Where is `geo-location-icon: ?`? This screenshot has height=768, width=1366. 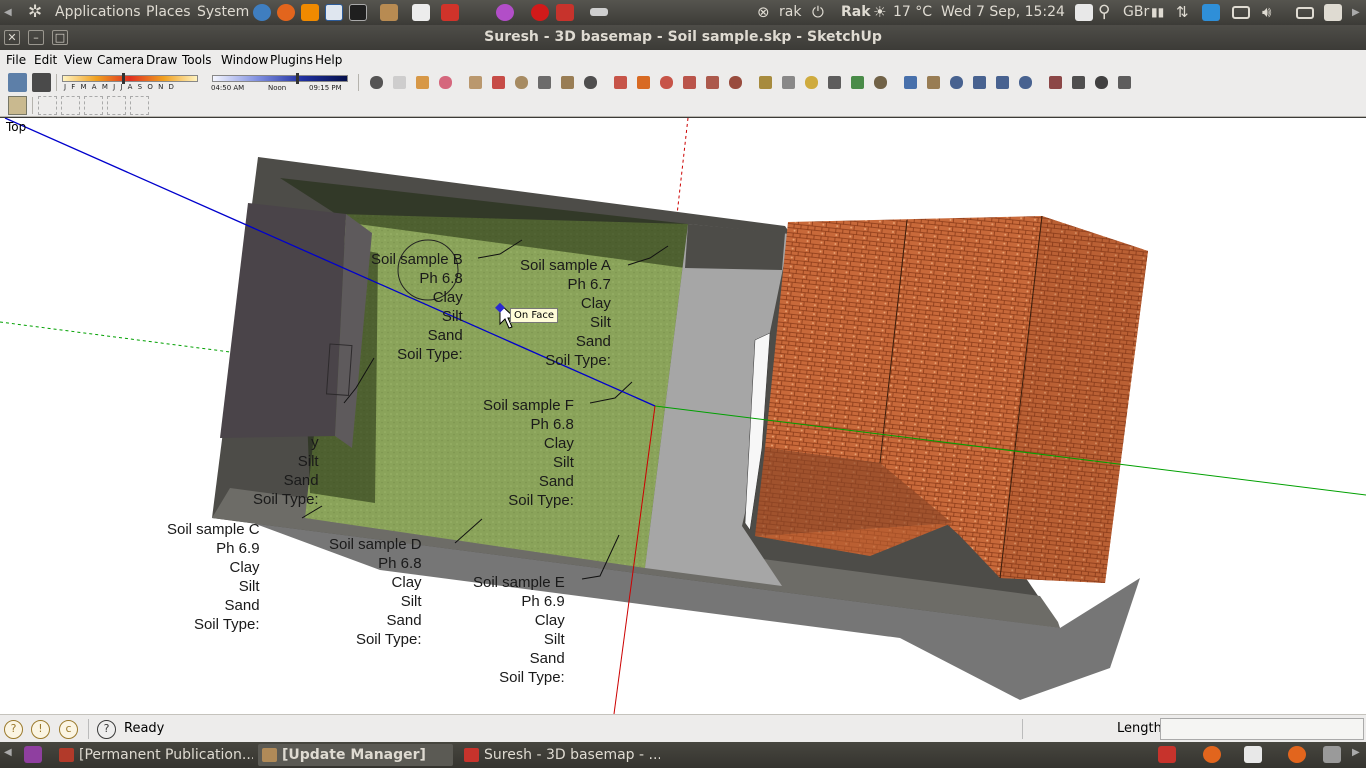 geo-location-icon: ? is located at coordinates (13, 729).